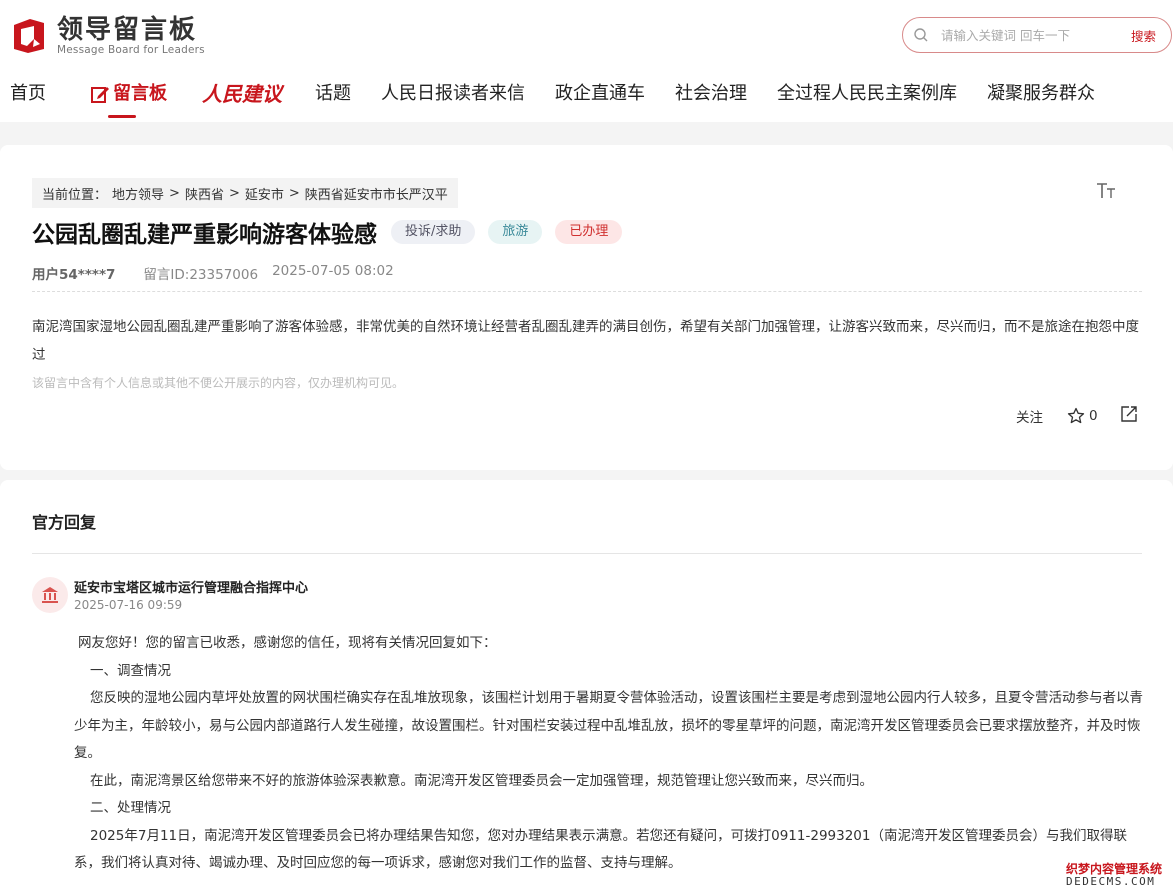 The height and width of the screenshot is (895, 1173). What do you see at coordinates (600, 94) in the screenshot?
I see `nav-enterprise-express: 政企直通车` at bounding box center [600, 94].